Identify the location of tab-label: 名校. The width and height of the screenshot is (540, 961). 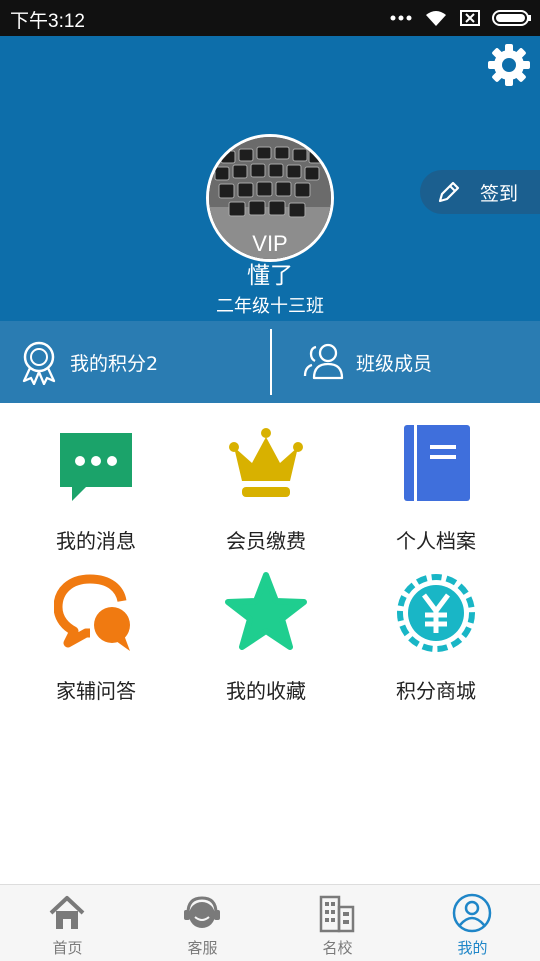
(337, 948).